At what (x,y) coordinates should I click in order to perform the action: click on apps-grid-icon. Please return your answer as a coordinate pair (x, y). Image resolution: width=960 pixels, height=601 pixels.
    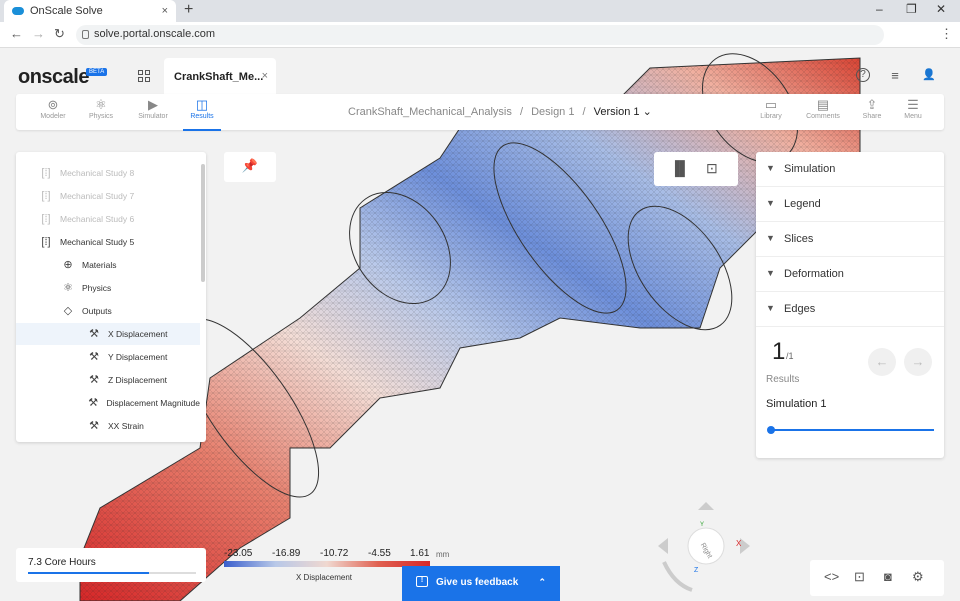
    Looking at the image, I should click on (144, 76).